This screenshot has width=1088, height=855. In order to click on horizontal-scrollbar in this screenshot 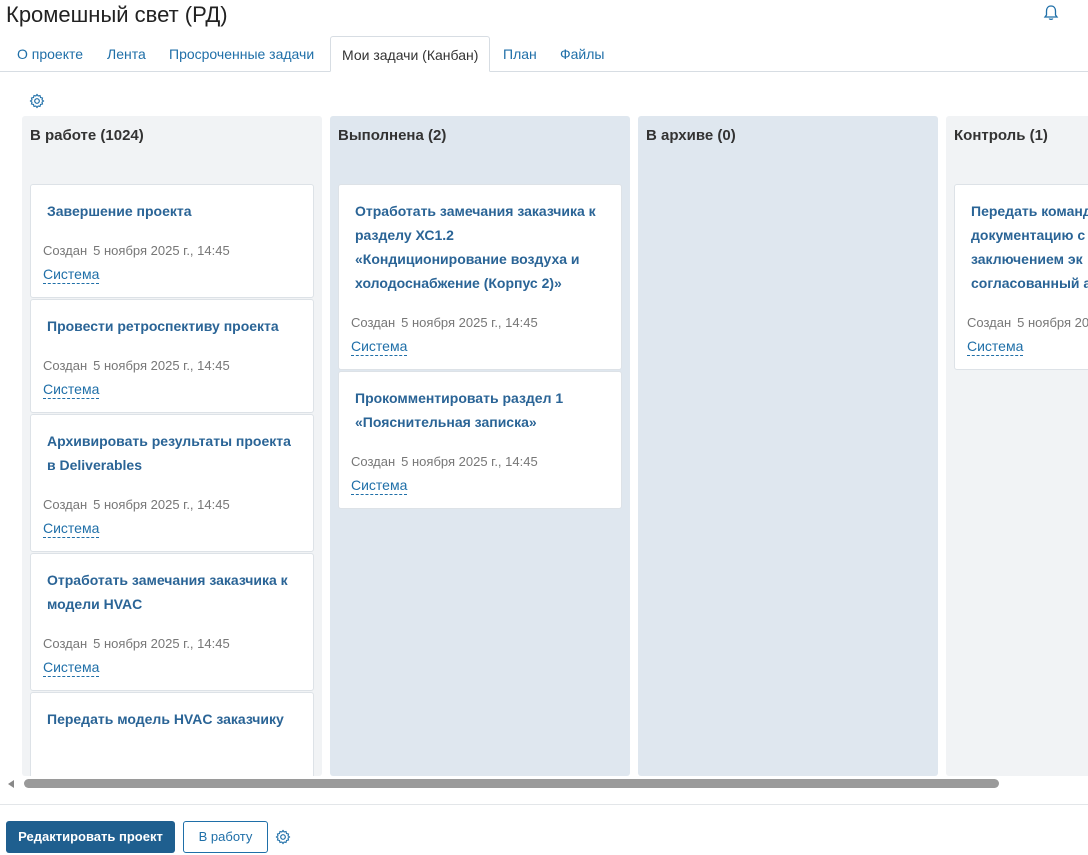, I will do `click(548, 784)`.